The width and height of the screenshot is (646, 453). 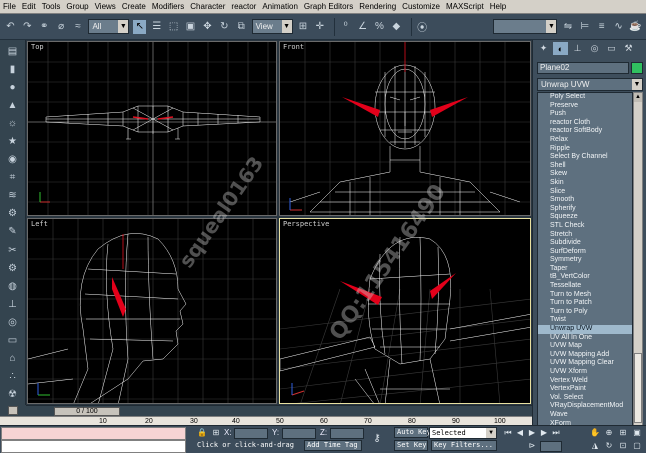 What do you see at coordinates (585, 415) in the screenshot?
I see `list-item: Wave` at bounding box center [585, 415].